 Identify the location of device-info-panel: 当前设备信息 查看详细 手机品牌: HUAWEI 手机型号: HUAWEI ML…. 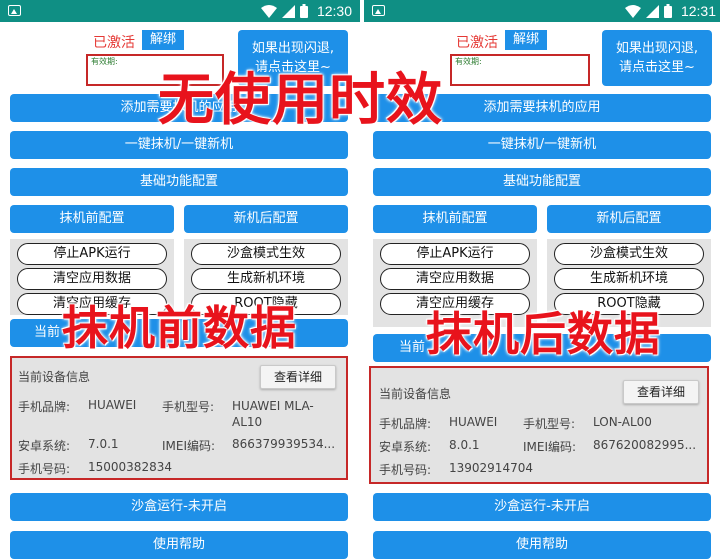
(179, 418).